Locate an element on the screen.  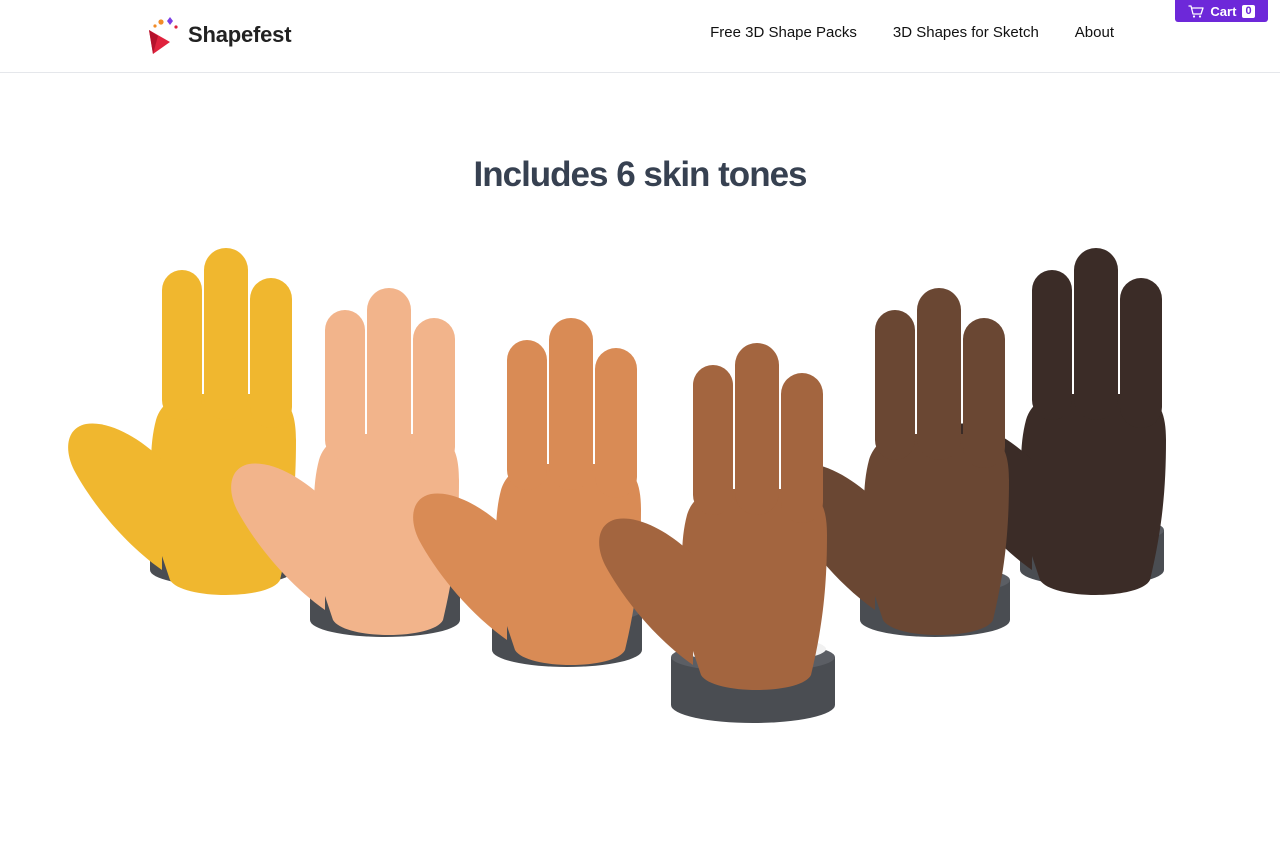
brand-name: Shapefest is located at coordinates (240, 34).